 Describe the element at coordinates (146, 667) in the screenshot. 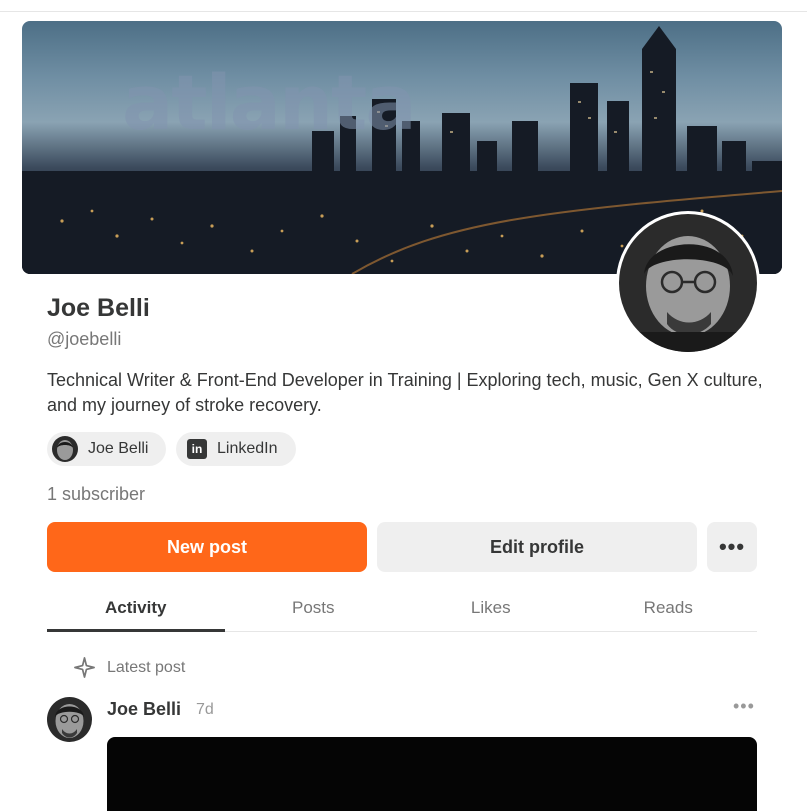

I see `latest-post-label: Latest post` at that location.